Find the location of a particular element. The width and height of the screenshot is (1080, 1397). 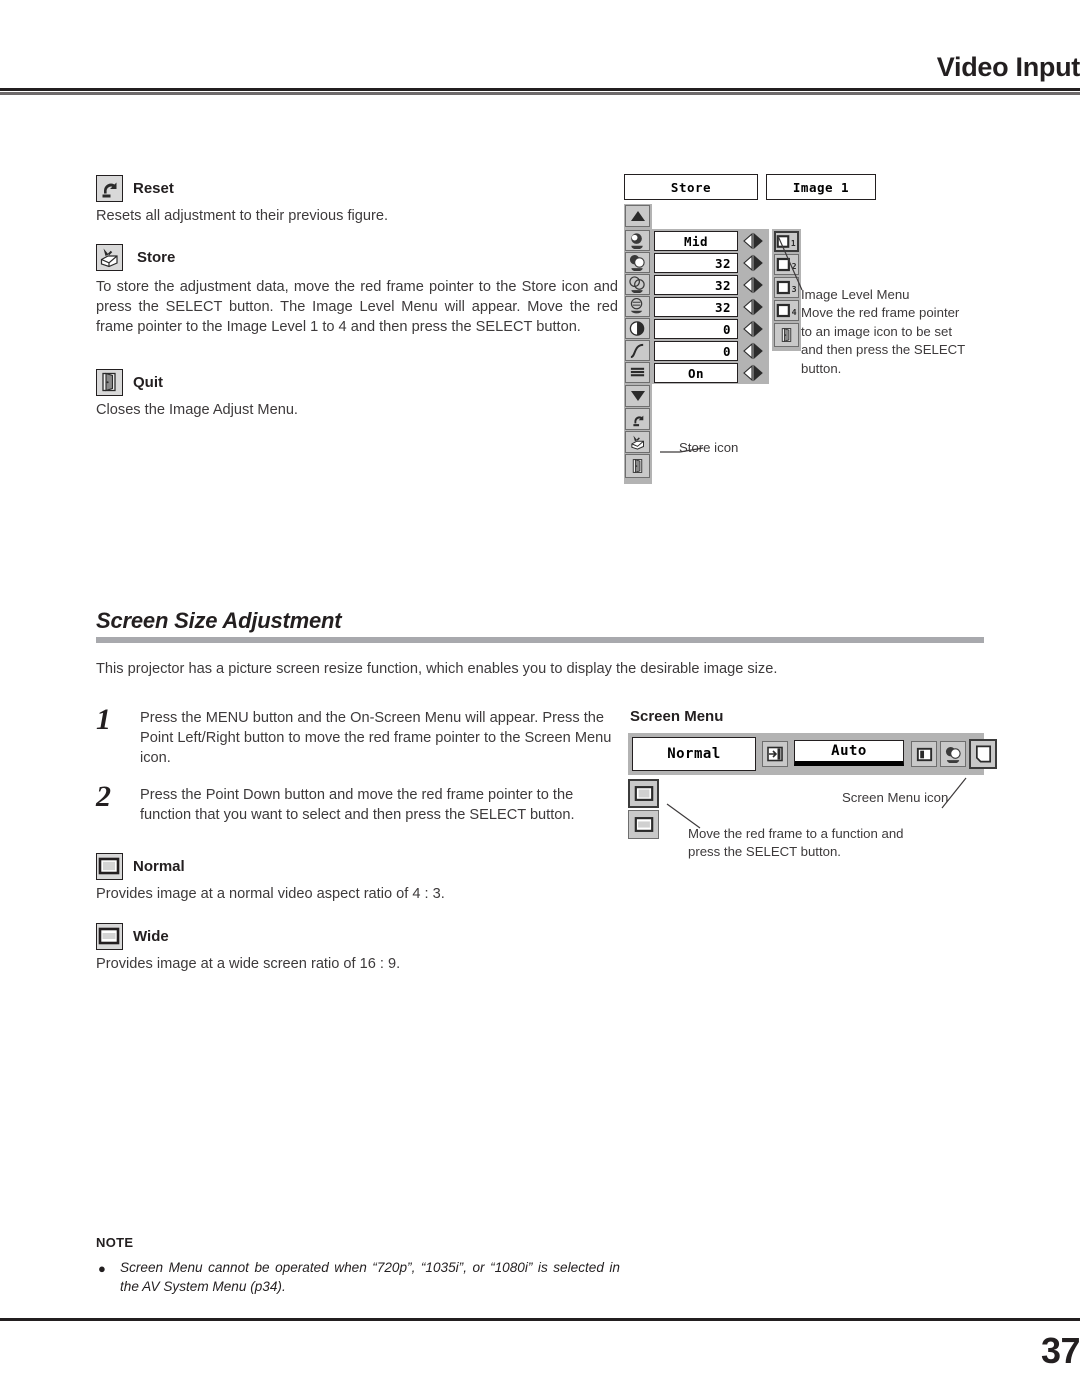

step-1-number: 1 is located at coordinates (103, 719).